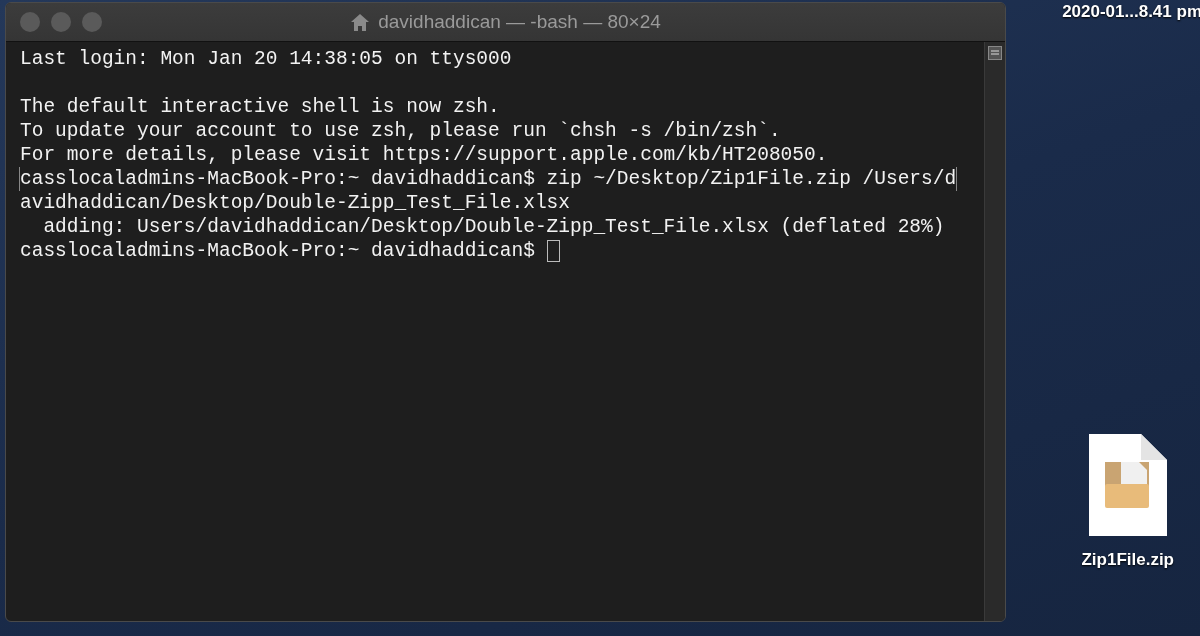  I want to click on terminal-line: adding: Users/davidhaddican/Desktop/Double-Zipp_Test_File.xlsx (deflated 28%), so click(493, 227).